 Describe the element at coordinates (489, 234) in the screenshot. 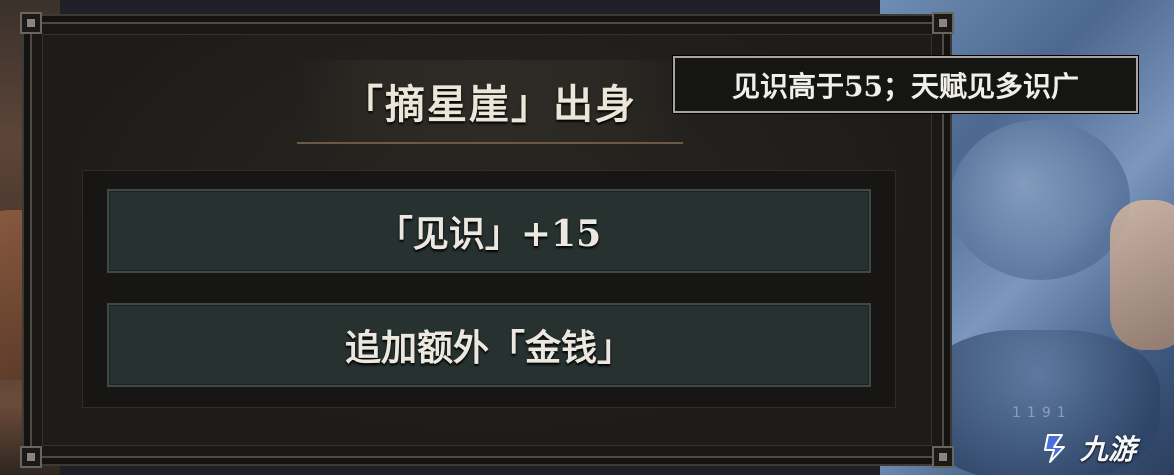

I see `option-label: 「见识」+15` at that location.